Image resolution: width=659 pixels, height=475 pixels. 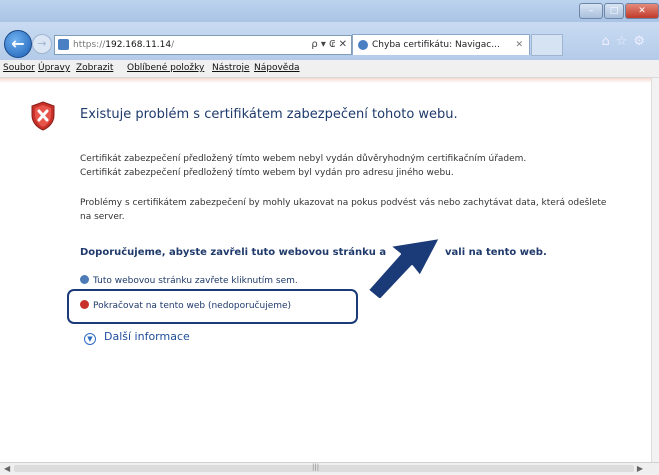 I want to click on continue-link: Pokračovat na tento web (nedoporučujeme), so click(x=185, y=305).